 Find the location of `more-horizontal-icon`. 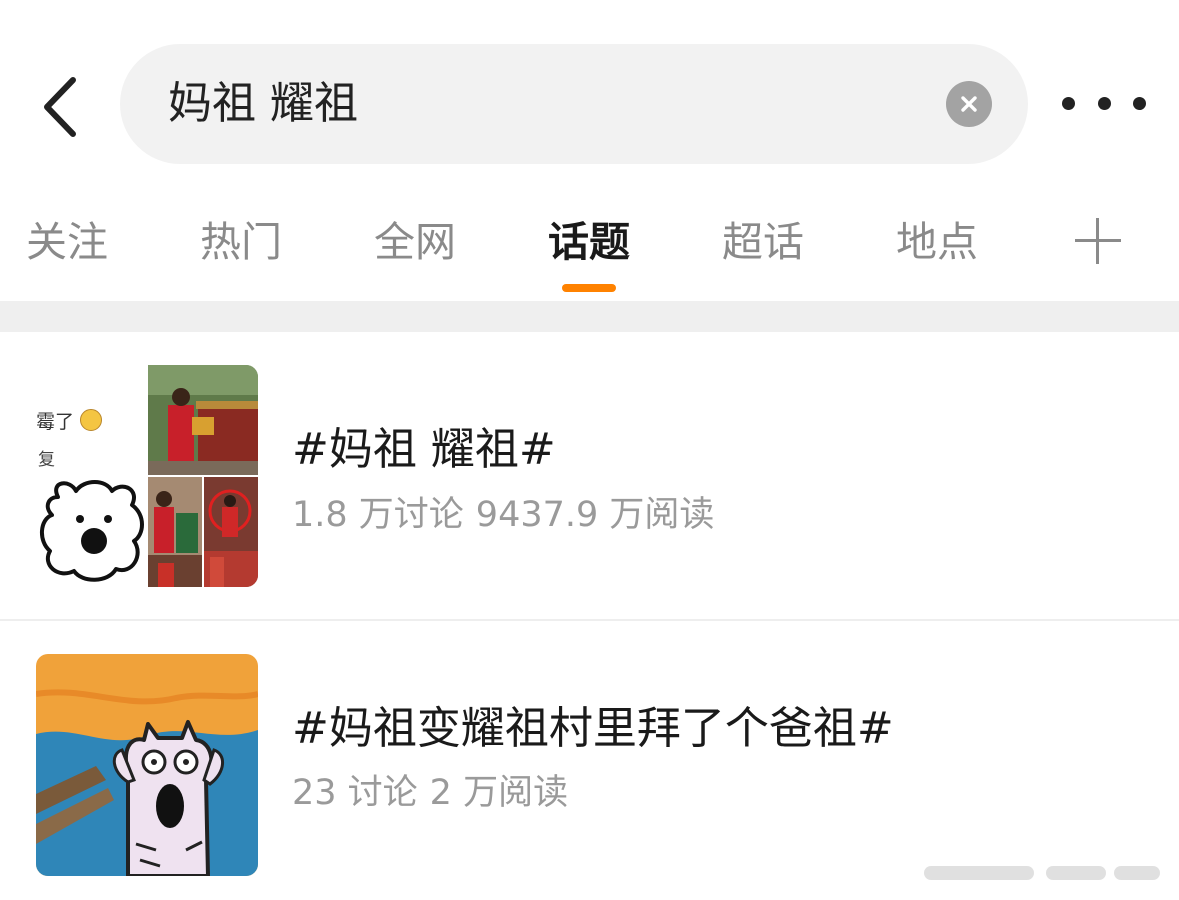

more-horizontal-icon is located at coordinates (1068, 103).